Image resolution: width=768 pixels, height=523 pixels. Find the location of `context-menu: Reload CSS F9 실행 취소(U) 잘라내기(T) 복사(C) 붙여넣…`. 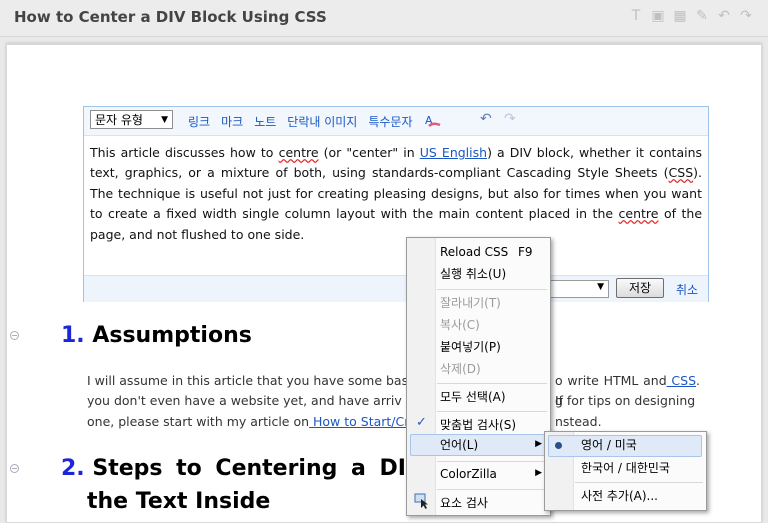

context-menu: Reload CSS F9 실행 취소(U) 잘라내기(T) 복사(C) 붙여넣… is located at coordinates (478, 376).